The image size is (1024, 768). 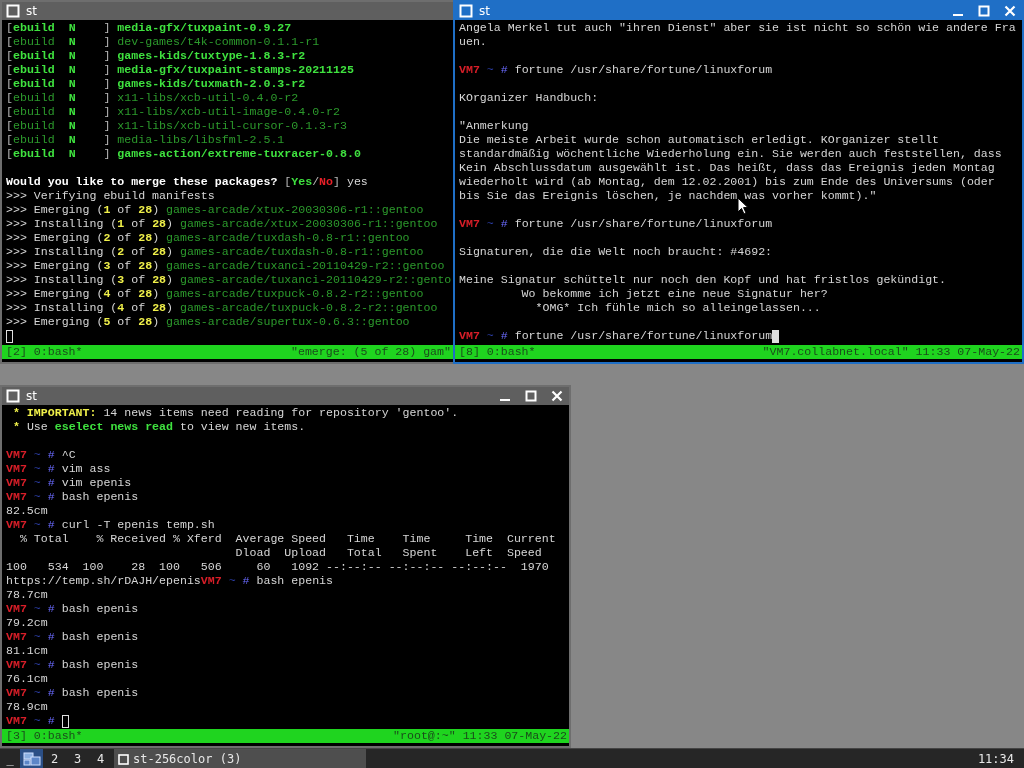 What do you see at coordinates (27, 707) in the screenshot?
I see `terminal-line: 78.9cm` at bounding box center [27, 707].